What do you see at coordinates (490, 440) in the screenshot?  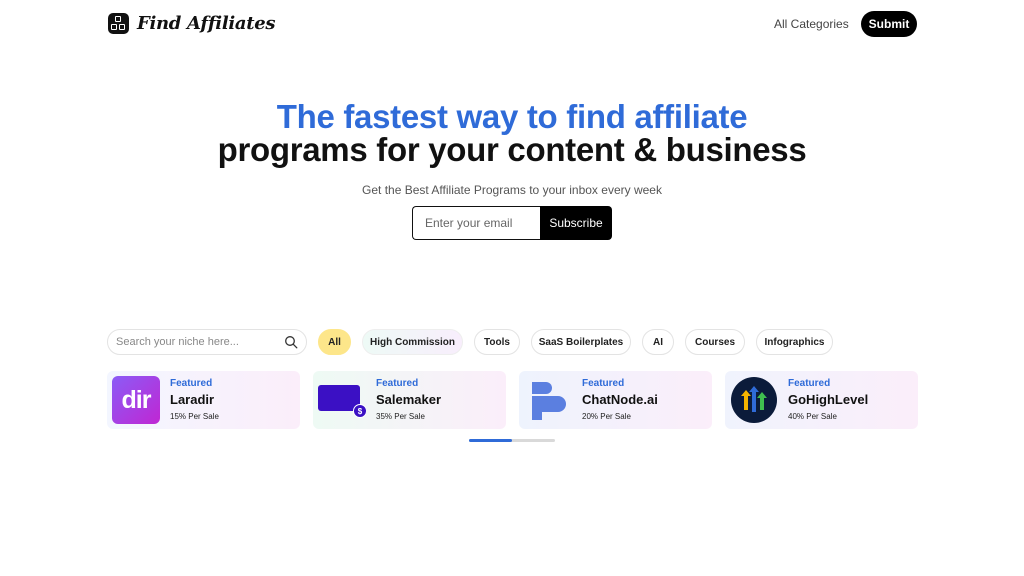 I see `carousel-progress-fill` at bounding box center [490, 440].